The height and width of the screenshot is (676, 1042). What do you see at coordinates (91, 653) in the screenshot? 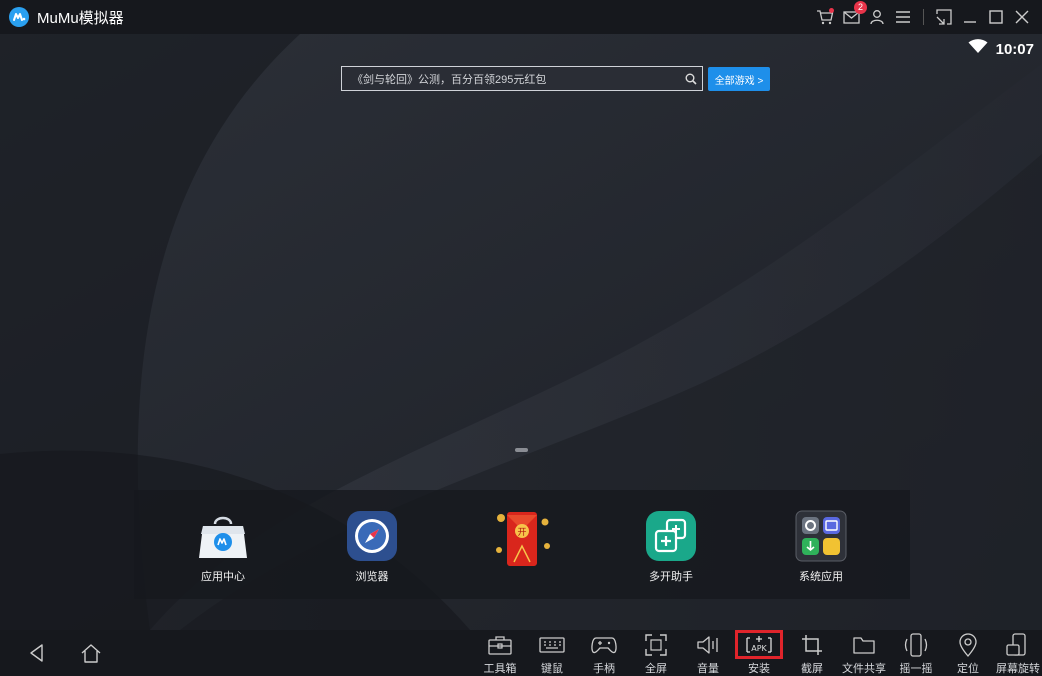
I see `home-icon` at bounding box center [91, 653].